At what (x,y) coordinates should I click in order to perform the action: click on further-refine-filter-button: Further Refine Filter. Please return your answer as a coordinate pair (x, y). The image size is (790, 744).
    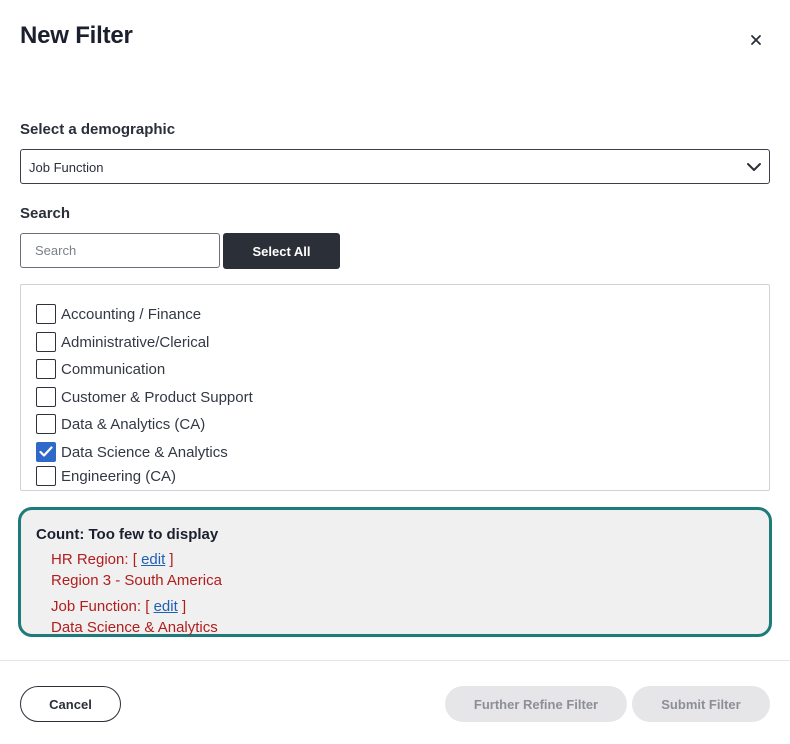
    Looking at the image, I should click on (536, 704).